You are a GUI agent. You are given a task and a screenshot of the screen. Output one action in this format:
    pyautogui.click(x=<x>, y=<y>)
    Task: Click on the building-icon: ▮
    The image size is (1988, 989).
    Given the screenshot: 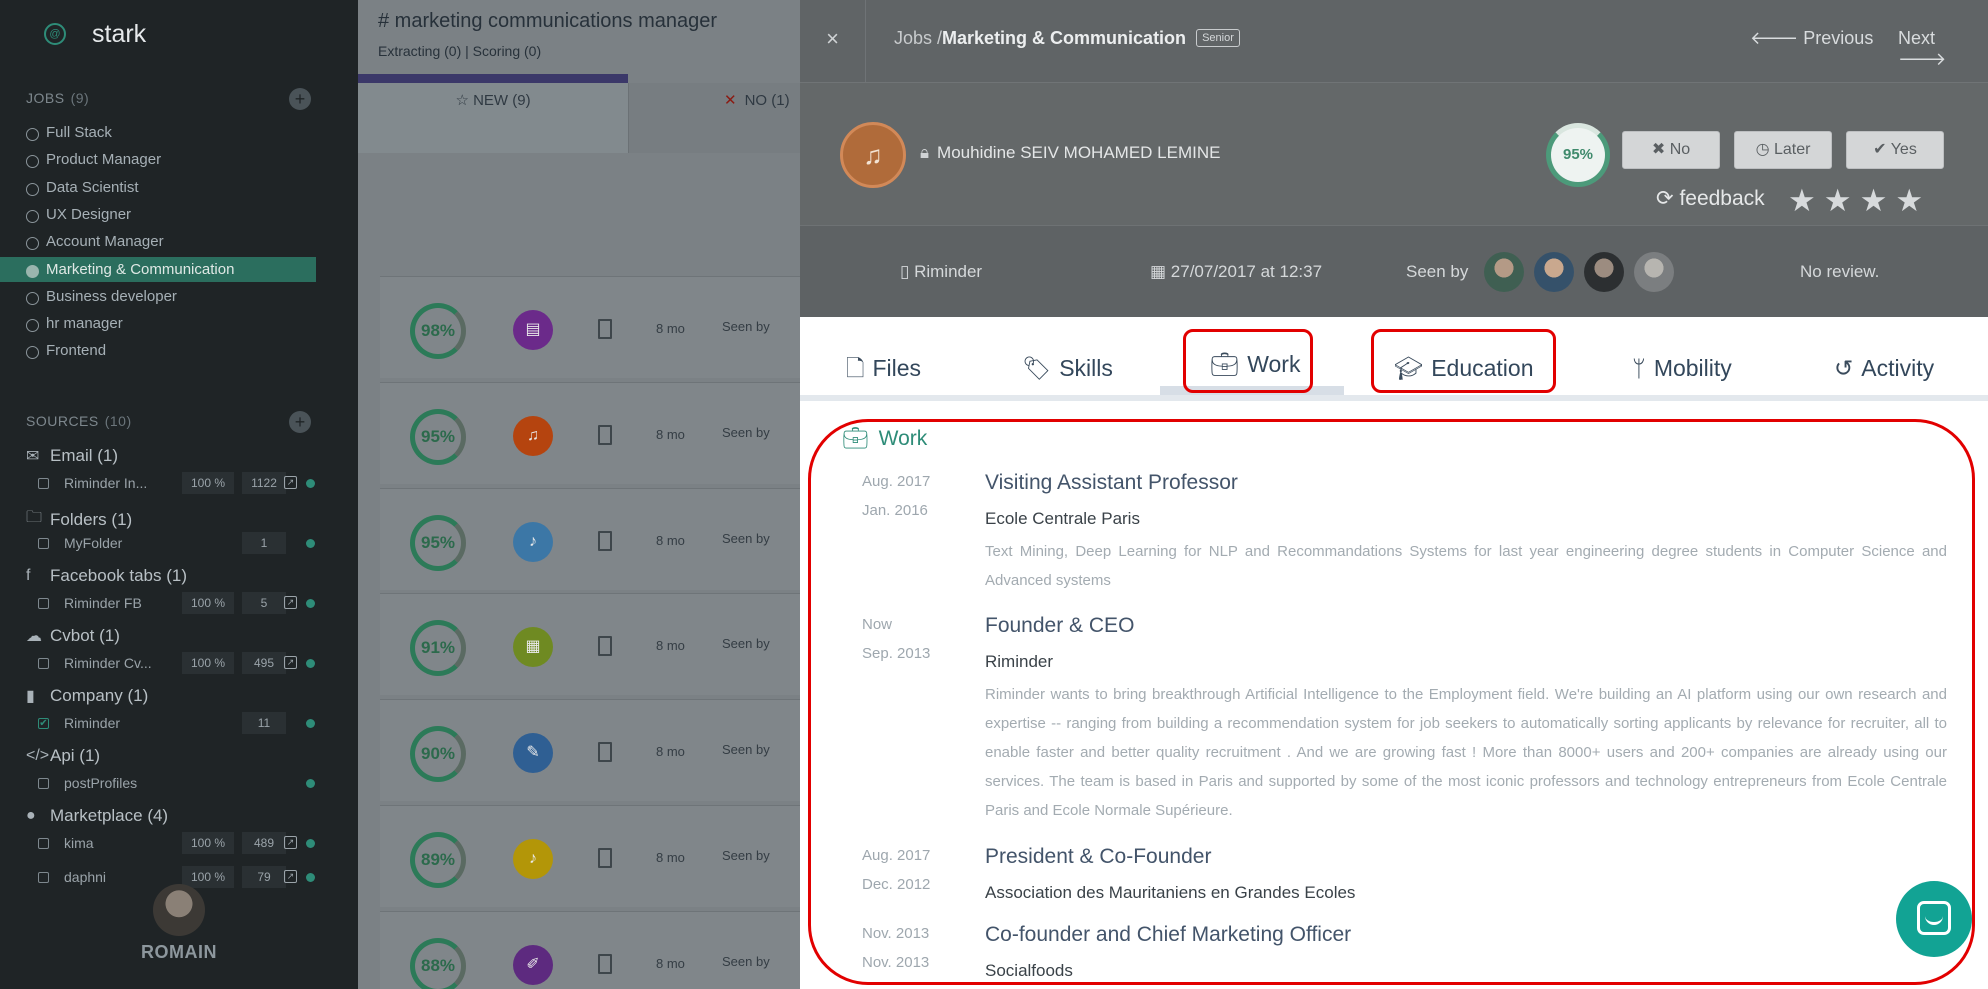 What is the action you would take?
    pyautogui.click(x=30, y=696)
    